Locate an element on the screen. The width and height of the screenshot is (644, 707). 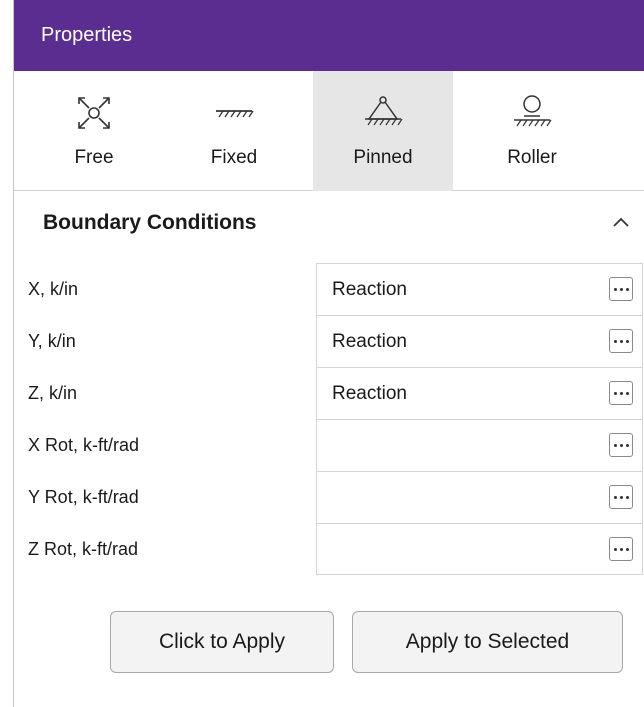
collapse-button is located at coordinates (621, 222).